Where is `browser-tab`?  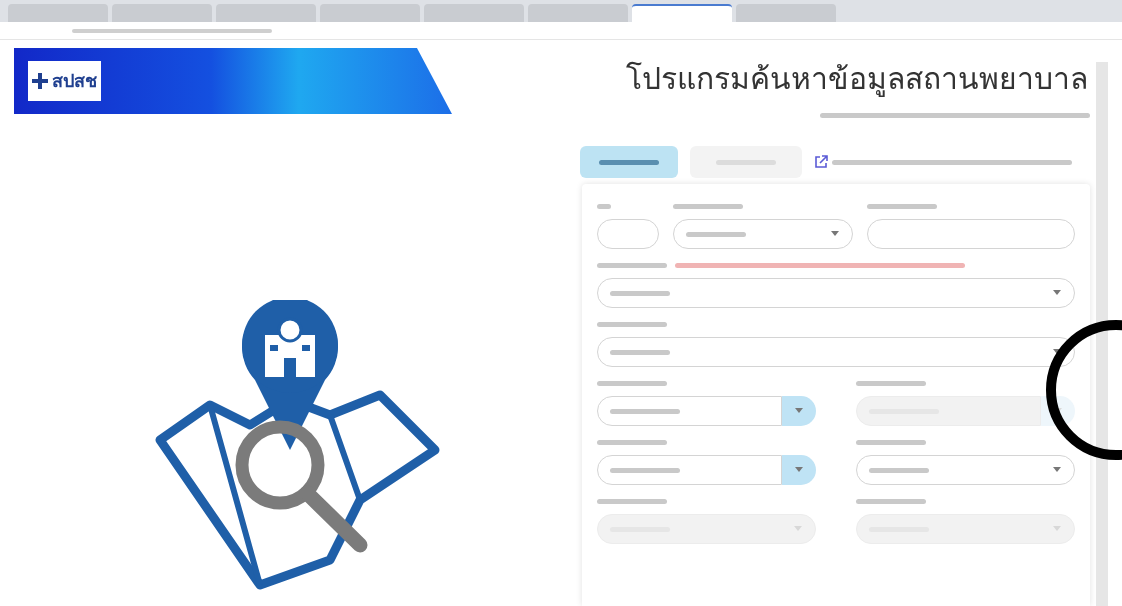
browser-tab is located at coordinates (682, 13).